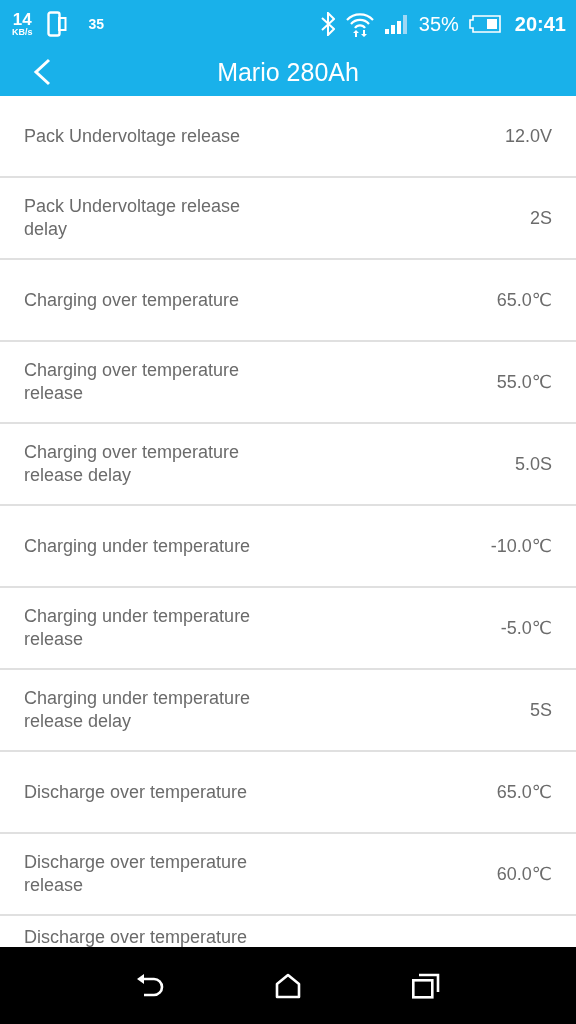 This screenshot has height=1024, width=576. Describe the element at coordinates (288, 72) in the screenshot. I see `screen-title: Mario 280Ah` at that location.